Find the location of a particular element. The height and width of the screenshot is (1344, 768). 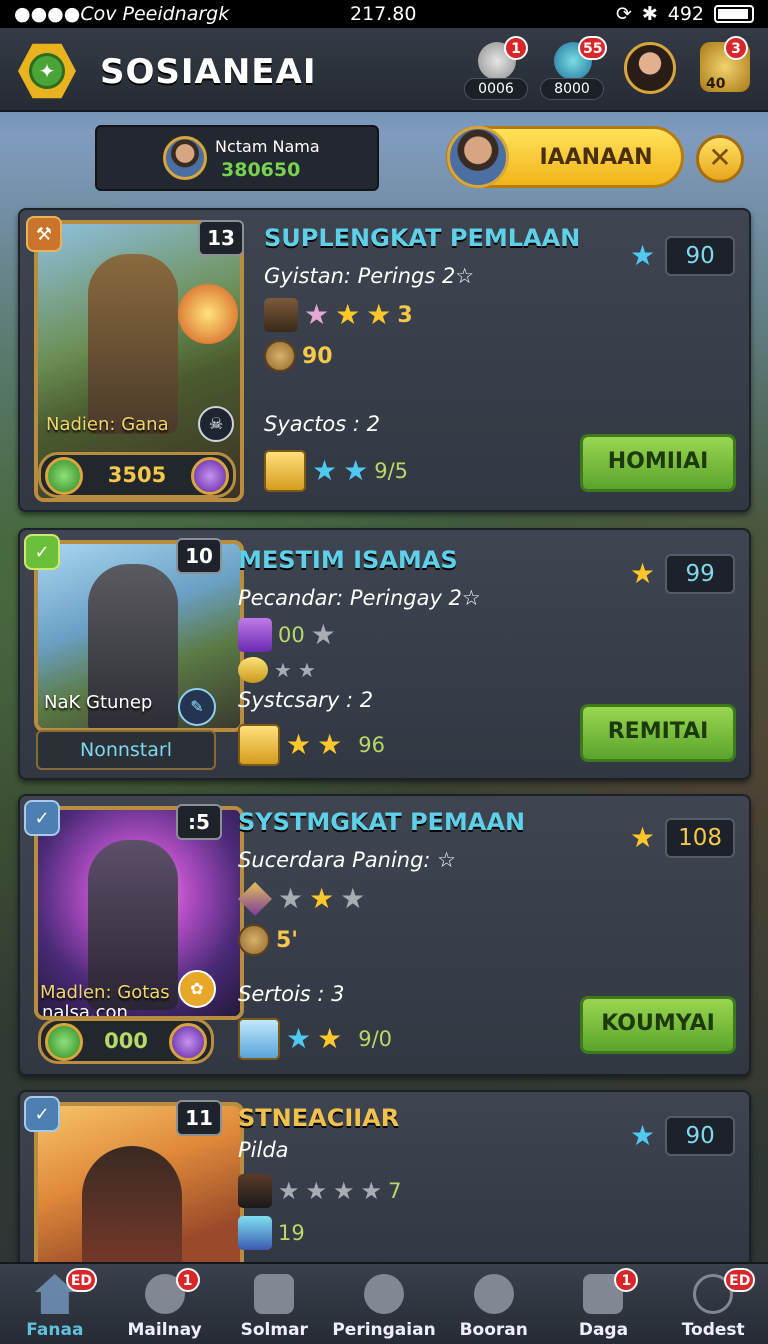

player-profile: Nctam Nama 380650 is located at coordinates (237, 158).